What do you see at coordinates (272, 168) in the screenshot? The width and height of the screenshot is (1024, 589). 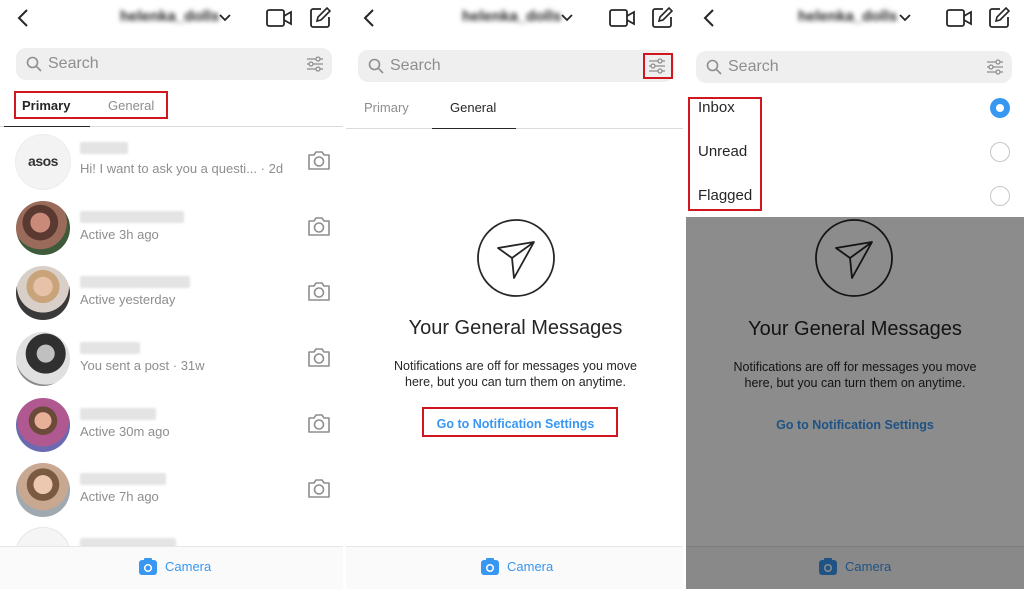 I see `preview-time: · 2d` at bounding box center [272, 168].